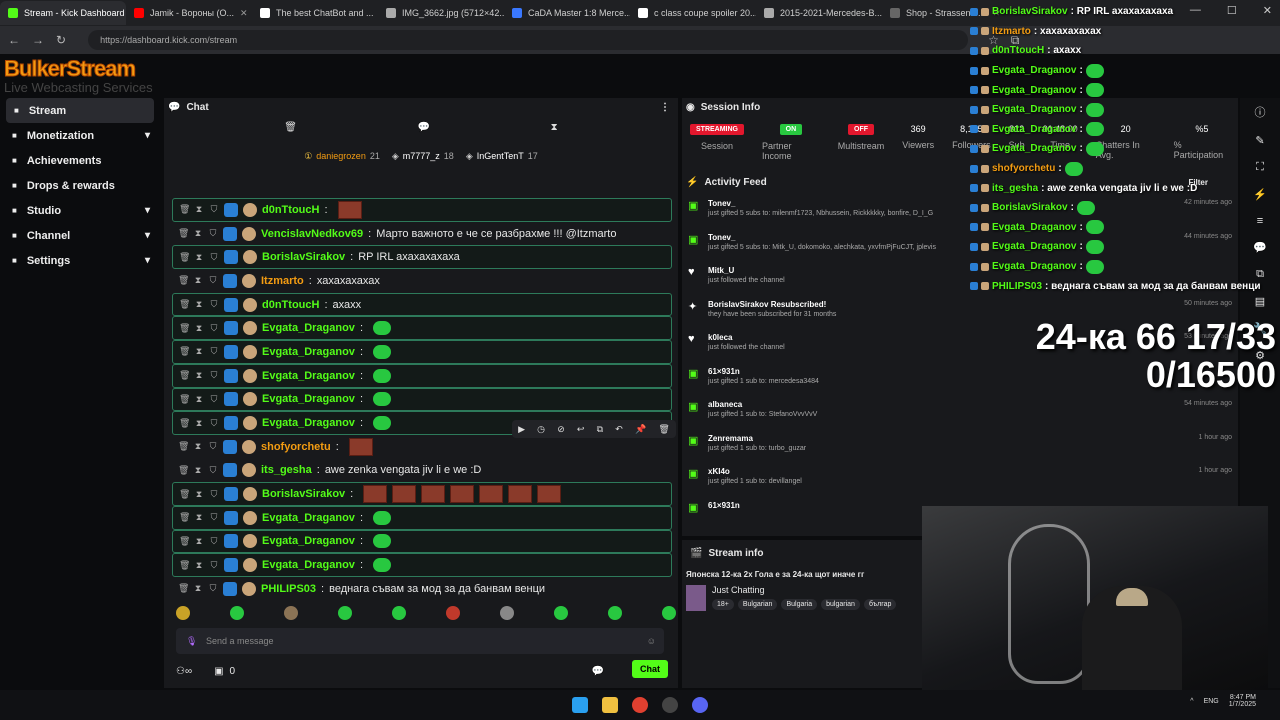  I want to click on ban-icon: ⊘, so click(561, 429).